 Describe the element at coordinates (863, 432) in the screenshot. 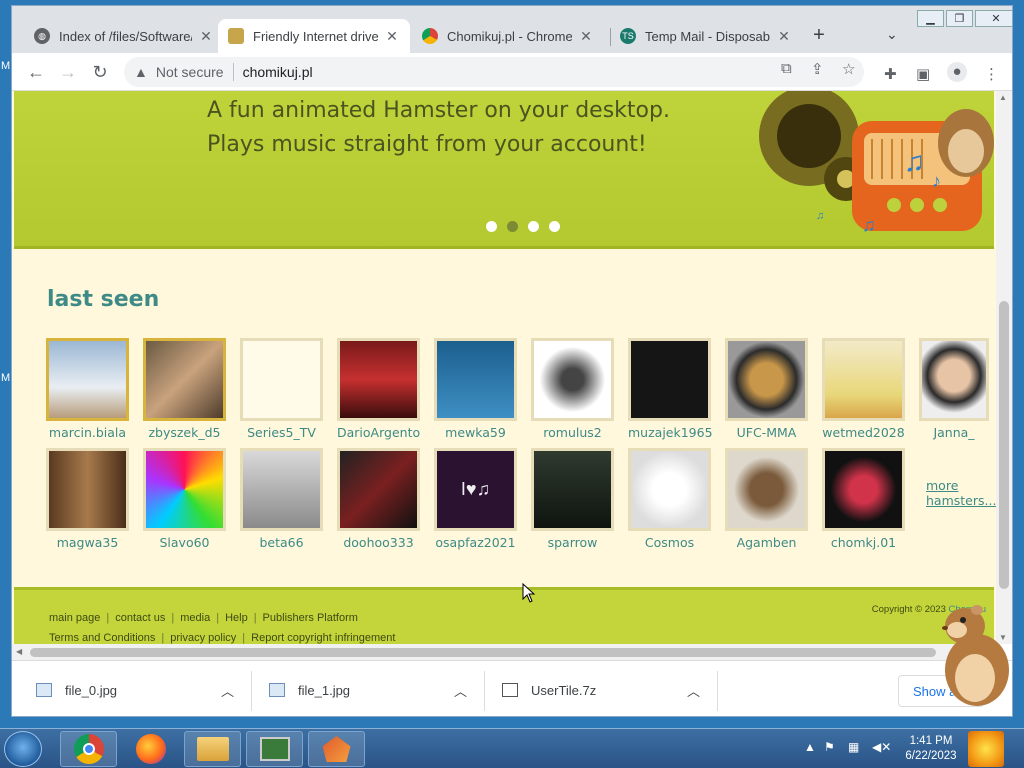

I see `user-name: wetmed2028` at that location.